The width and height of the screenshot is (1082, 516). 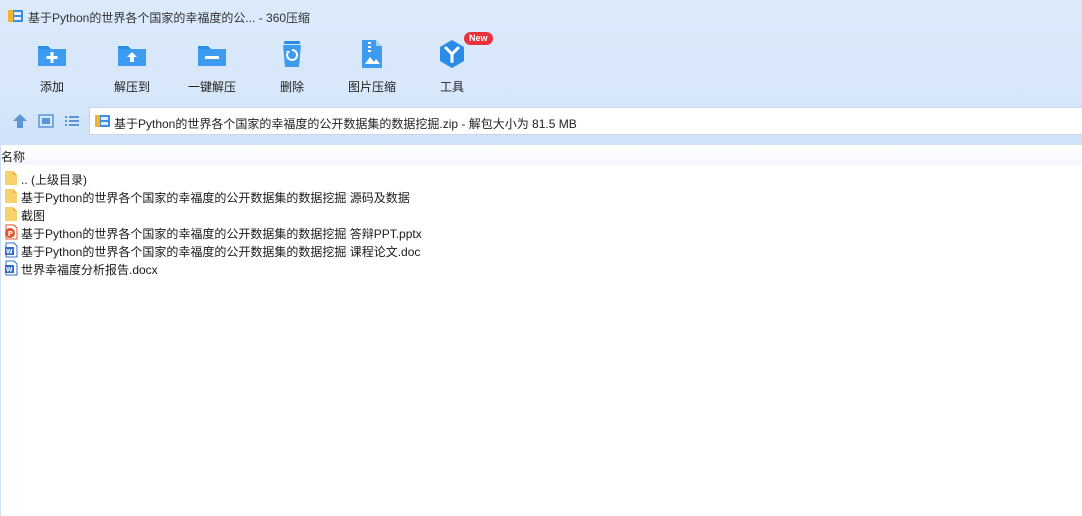 What do you see at coordinates (0, 330) in the screenshot?
I see `left-border` at bounding box center [0, 330].